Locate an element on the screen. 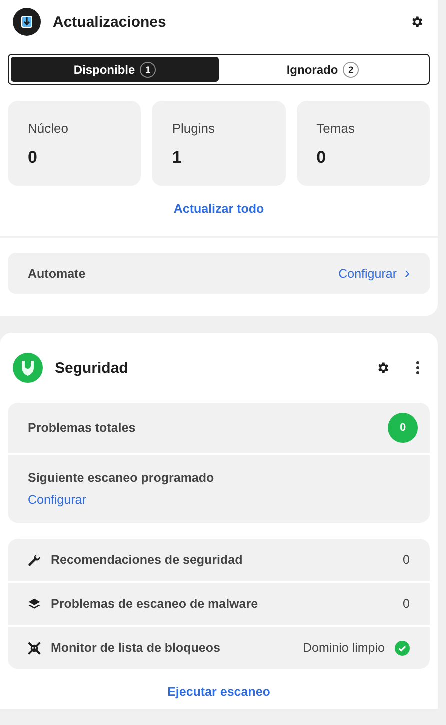 This screenshot has height=725, width=446. row-label: Recomendaciones de seguridad is located at coordinates (147, 560).